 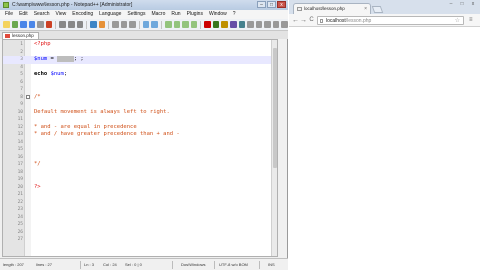 I want to click on code-line: 5 echo $num;, so click(x=140, y=75).